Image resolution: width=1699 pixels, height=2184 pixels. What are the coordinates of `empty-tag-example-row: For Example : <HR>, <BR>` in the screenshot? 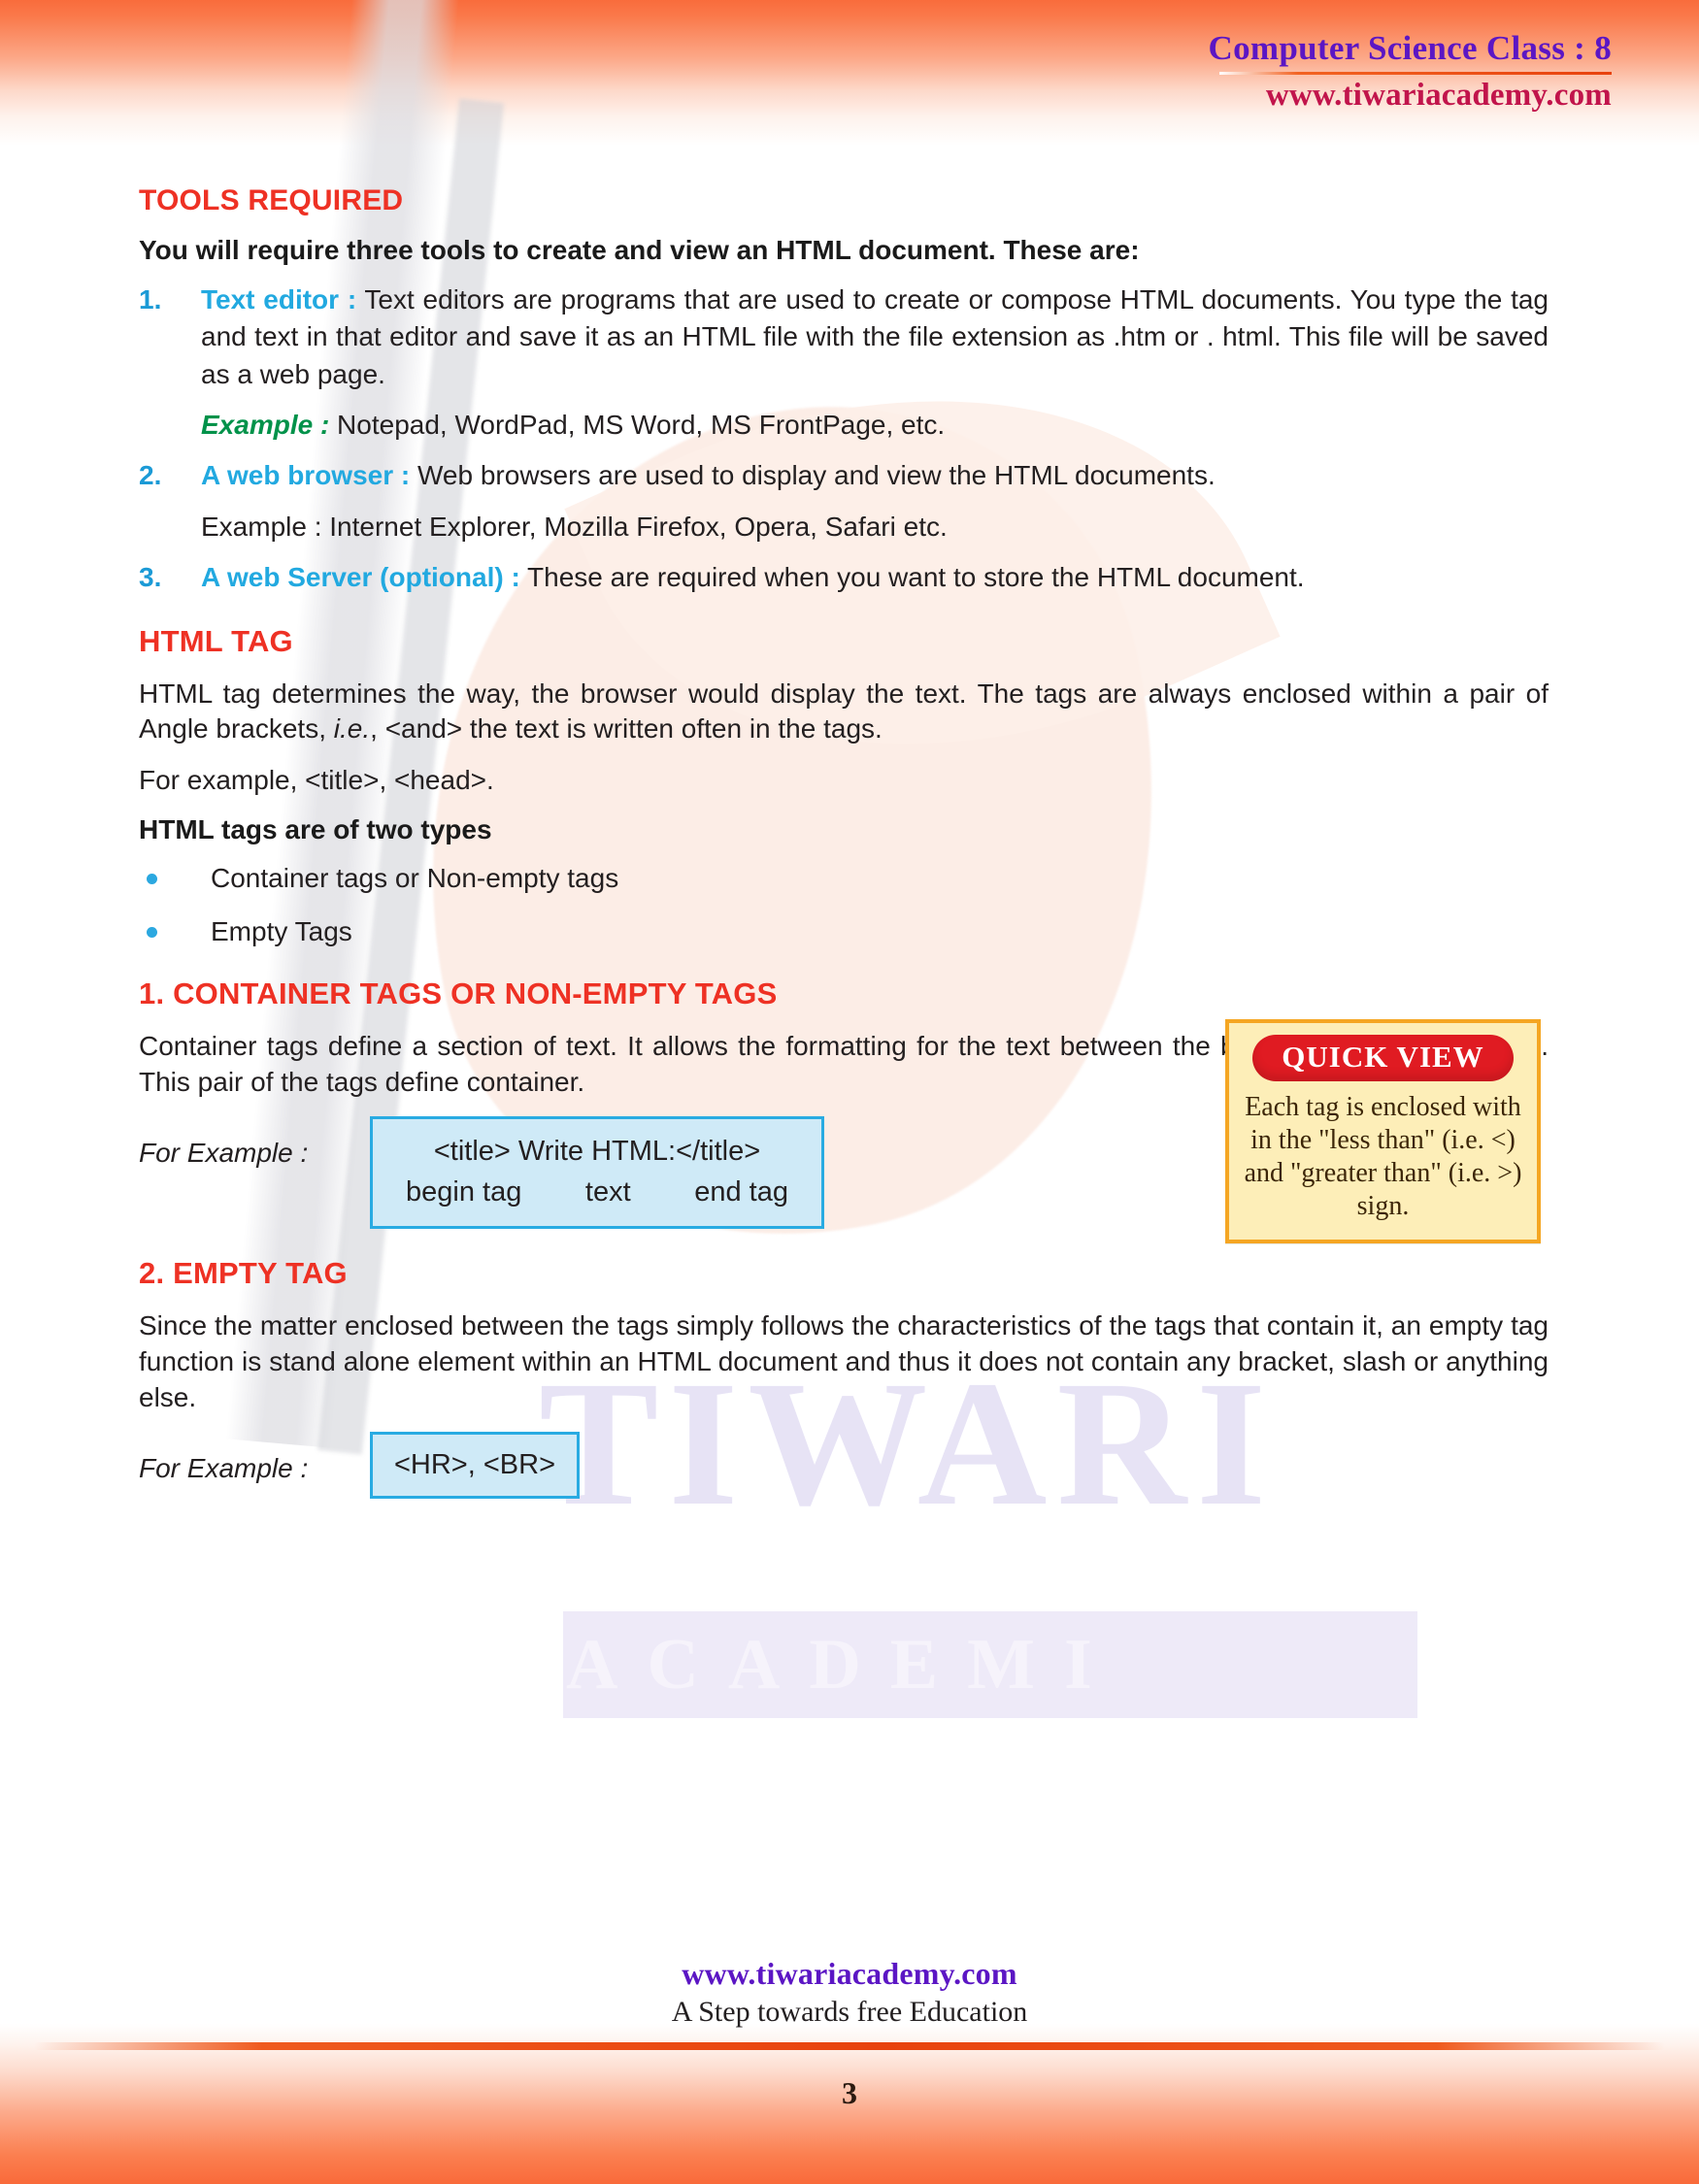 It's located at (844, 1466).